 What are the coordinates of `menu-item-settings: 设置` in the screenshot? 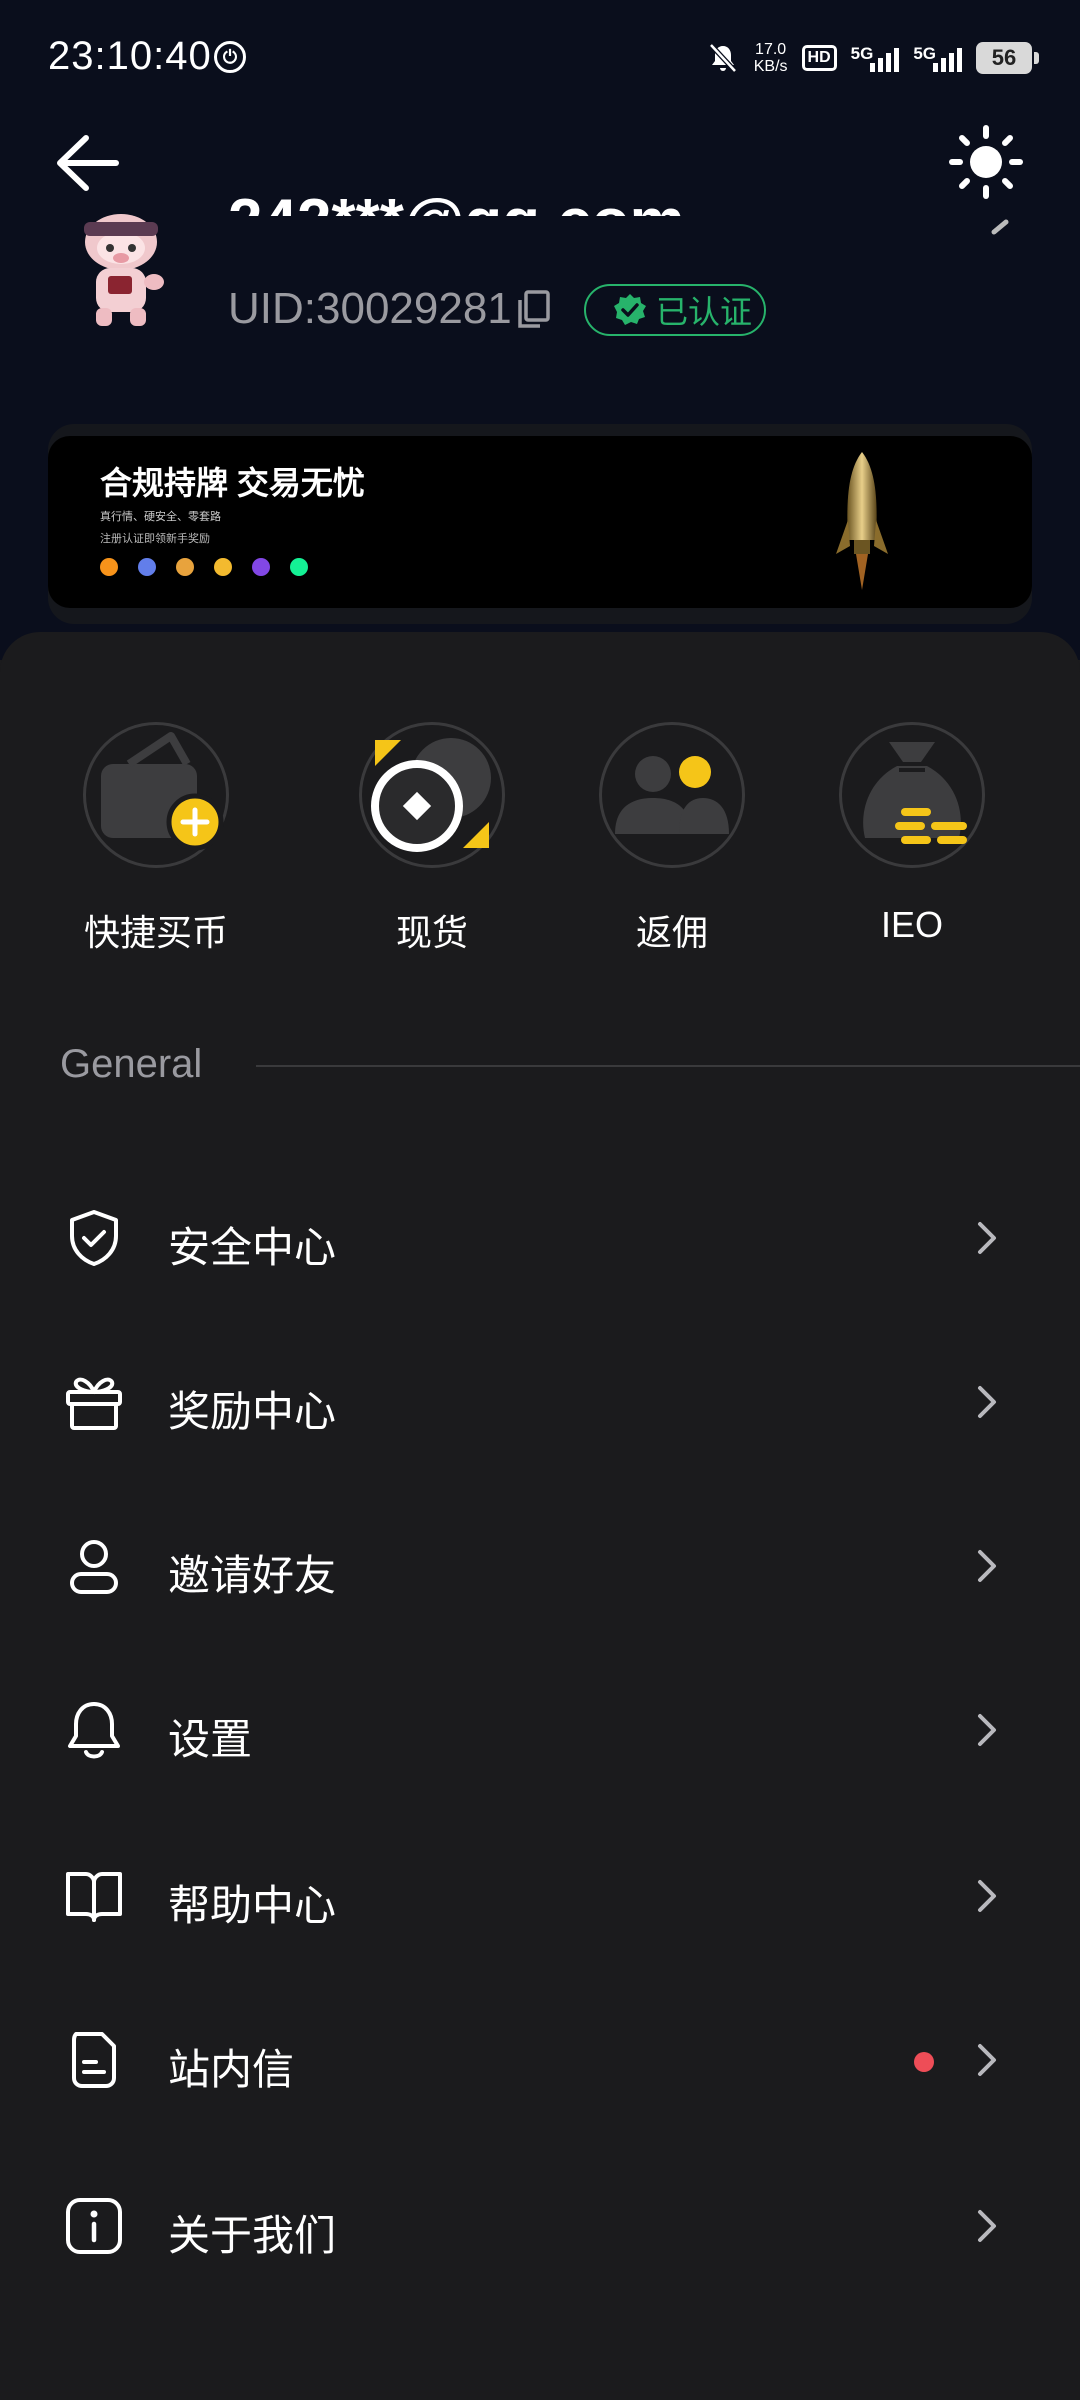 It's located at (540, 1730).